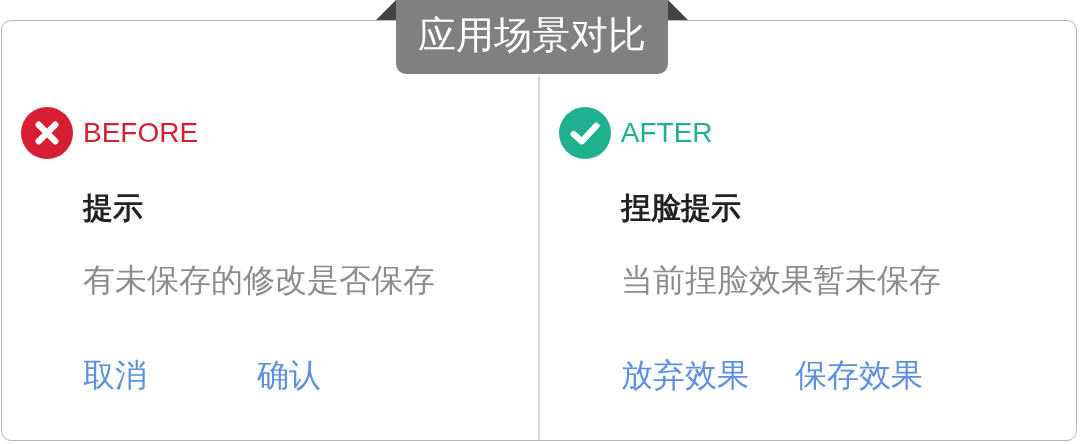 Image resolution: width=1080 pixels, height=444 pixels. Describe the element at coordinates (781, 280) in the screenshot. I see `dialog-message: 当前捏脸效果暂未保存` at that location.